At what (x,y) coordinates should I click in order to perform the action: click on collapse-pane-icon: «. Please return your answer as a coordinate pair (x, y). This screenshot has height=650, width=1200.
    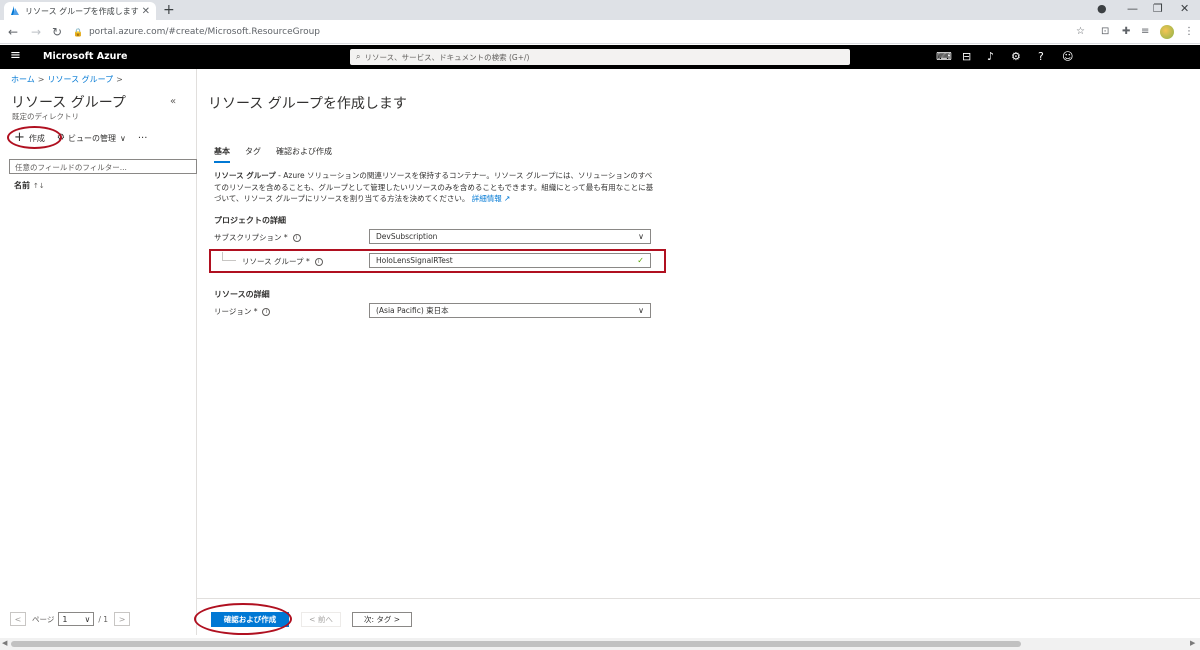
    Looking at the image, I should click on (173, 101).